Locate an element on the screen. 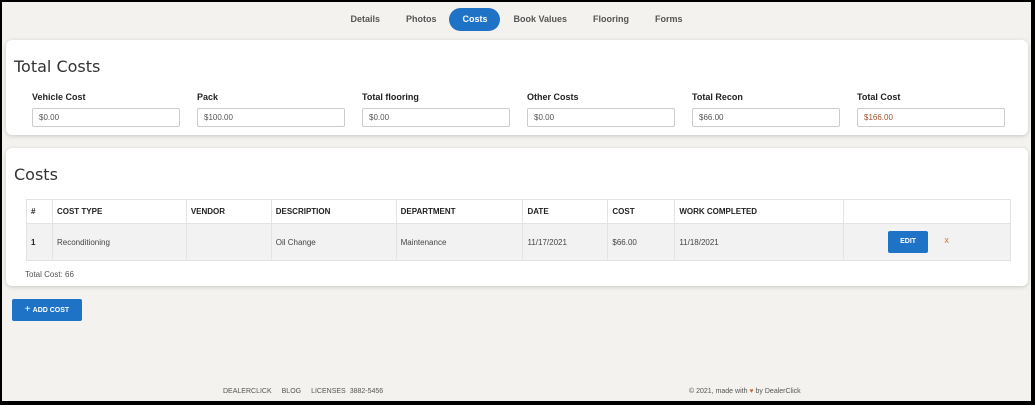  total-costs-title: Total Costs is located at coordinates (57, 66).